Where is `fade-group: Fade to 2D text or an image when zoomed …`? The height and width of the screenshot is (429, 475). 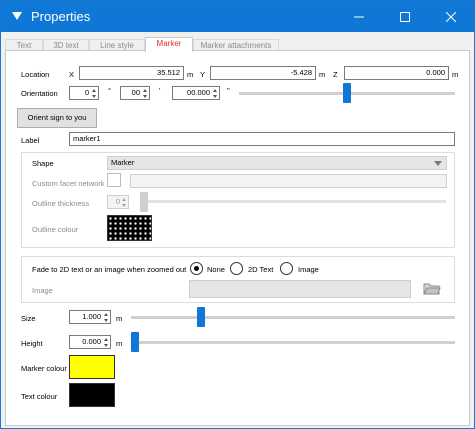 fade-group: Fade to 2D text or an image when zoomed … is located at coordinates (238, 279).